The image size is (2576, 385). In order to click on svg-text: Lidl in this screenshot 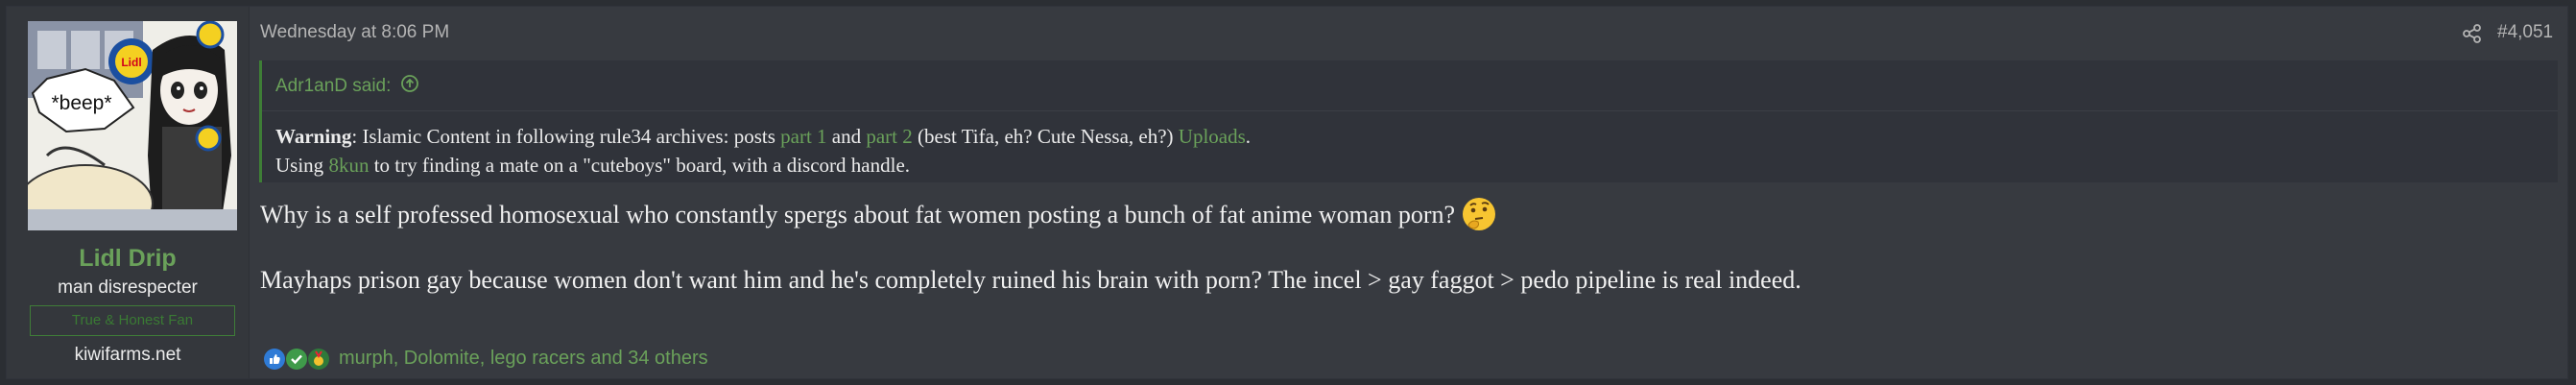, I will do `click(131, 62)`.